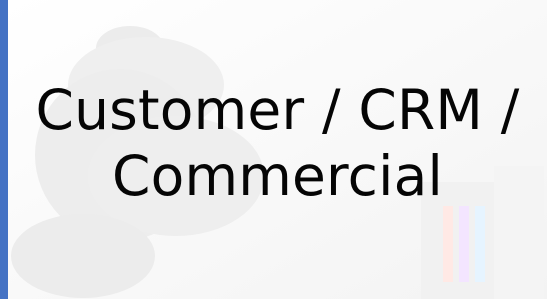 Image resolution: width=547 pixels, height=299 pixels. Describe the element at coordinates (4, 149) in the screenshot. I see `left-accent-bar` at that location.